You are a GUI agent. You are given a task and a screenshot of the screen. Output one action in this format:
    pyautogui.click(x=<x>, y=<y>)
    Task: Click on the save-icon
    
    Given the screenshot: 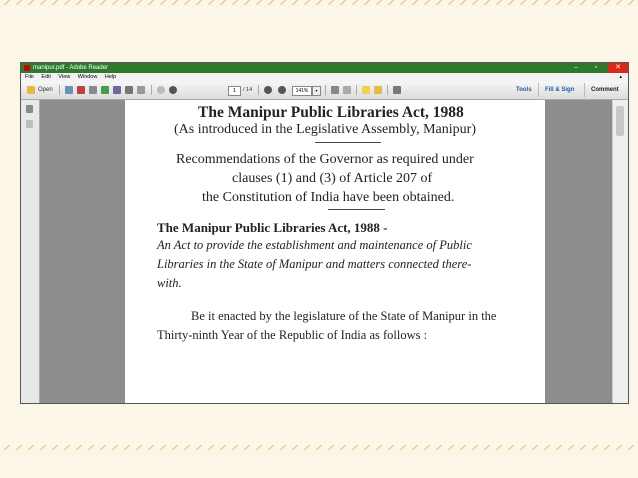 What is the action you would take?
    pyautogui.click(x=117, y=90)
    